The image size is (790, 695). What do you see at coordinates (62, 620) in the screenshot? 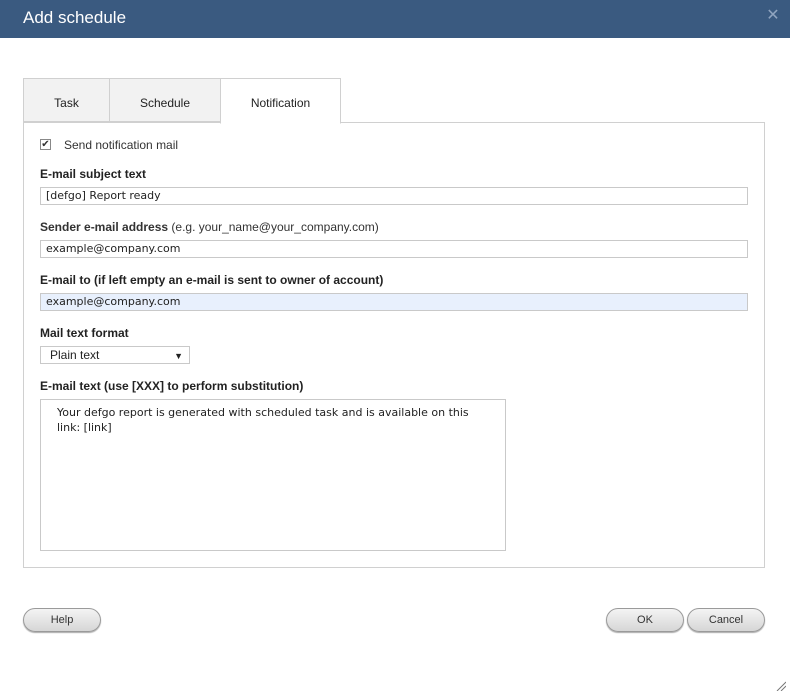
I see `help-button: Help` at bounding box center [62, 620].